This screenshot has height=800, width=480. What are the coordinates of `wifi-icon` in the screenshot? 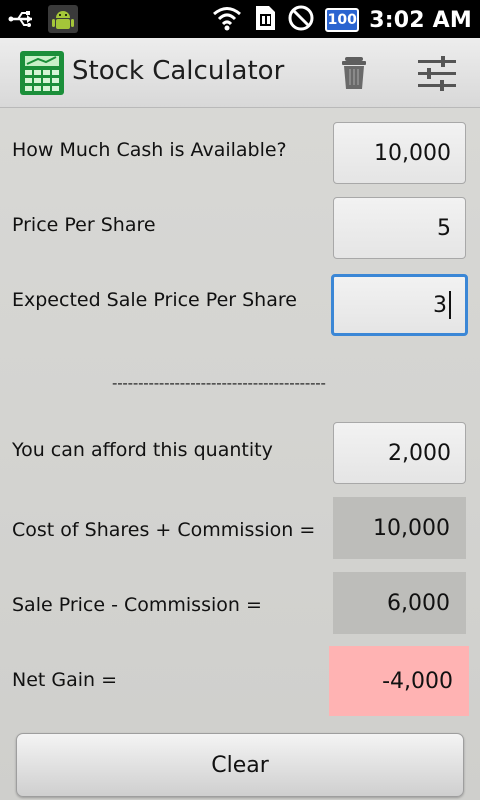 It's located at (227, 20).